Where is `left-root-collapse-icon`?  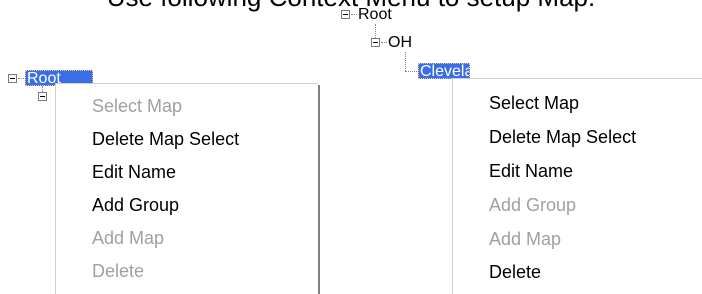
left-root-collapse-icon is located at coordinates (12, 78).